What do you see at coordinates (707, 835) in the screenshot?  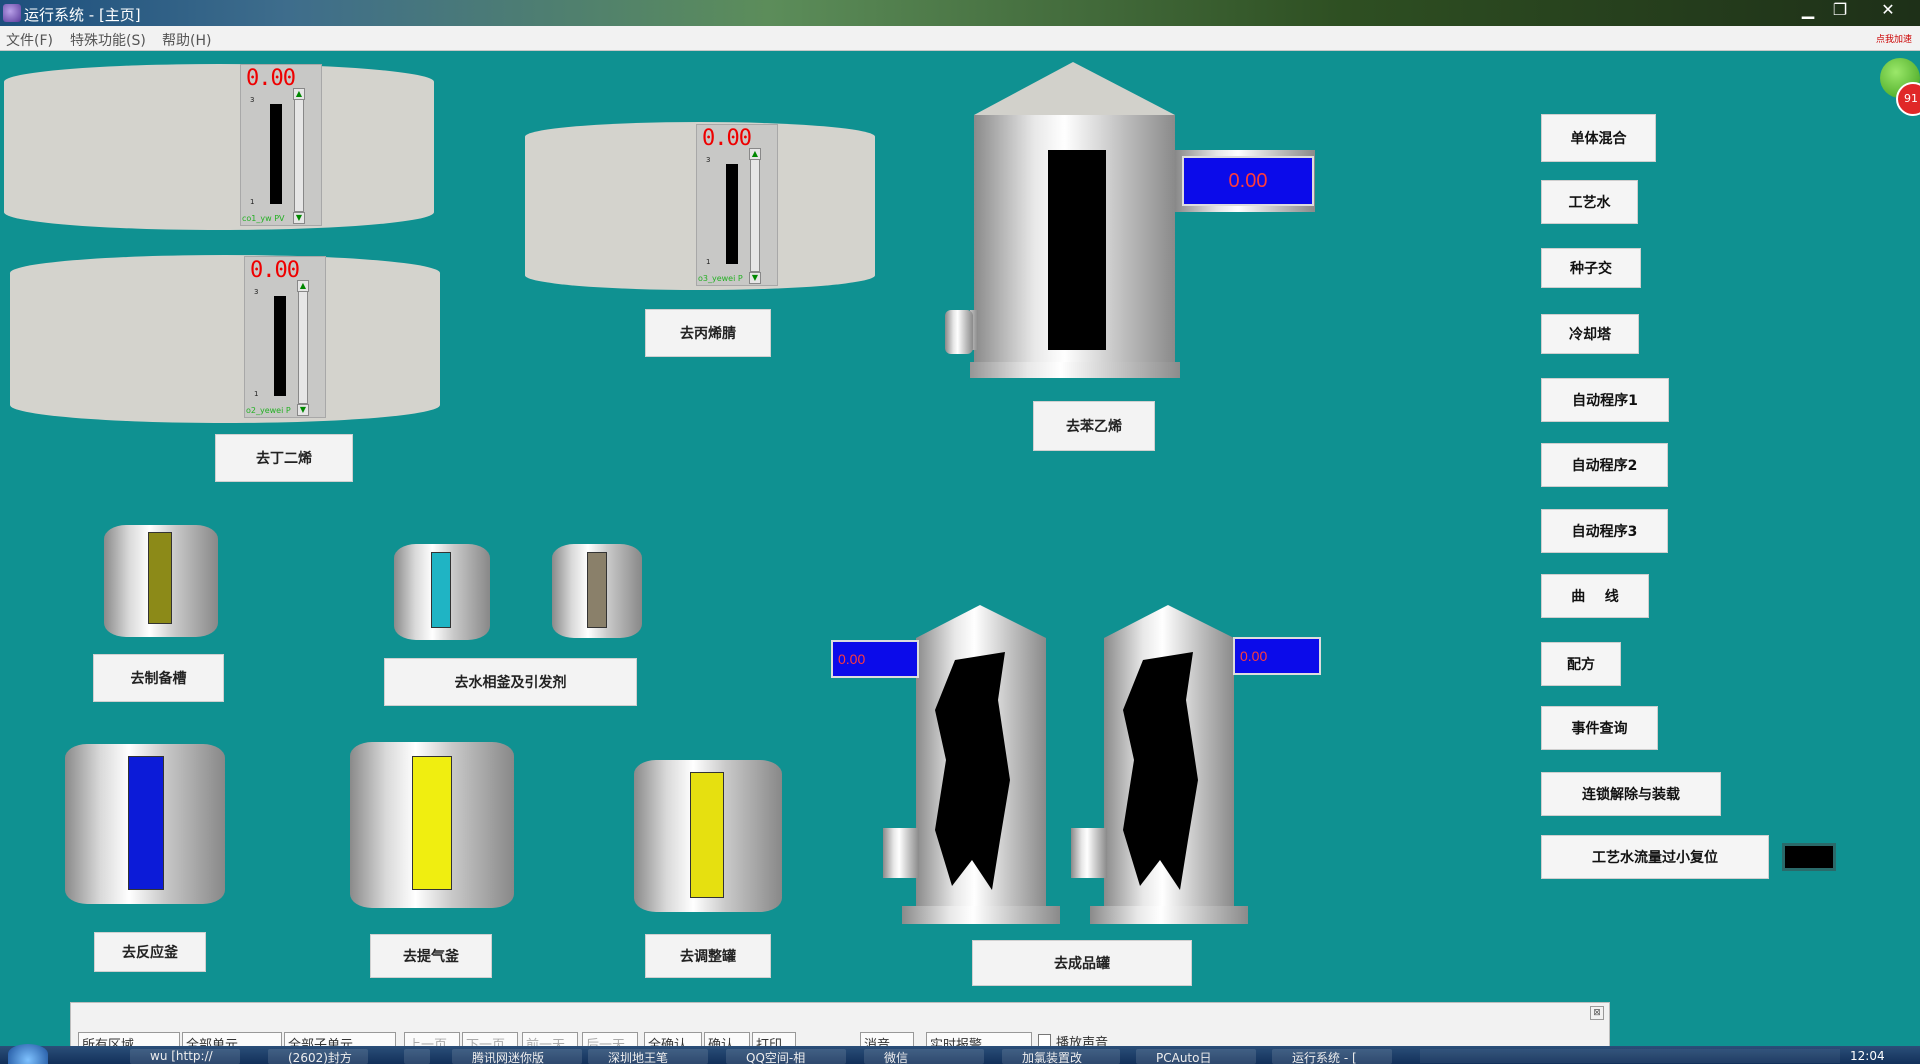 I see `adjust-tank-stripe` at bounding box center [707, 835].